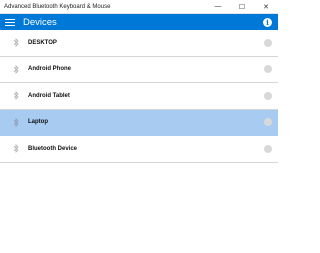 Image resolution: width=320 pixels, height=253 pixels. I want to click on info-icon: i, so click(267, 22).